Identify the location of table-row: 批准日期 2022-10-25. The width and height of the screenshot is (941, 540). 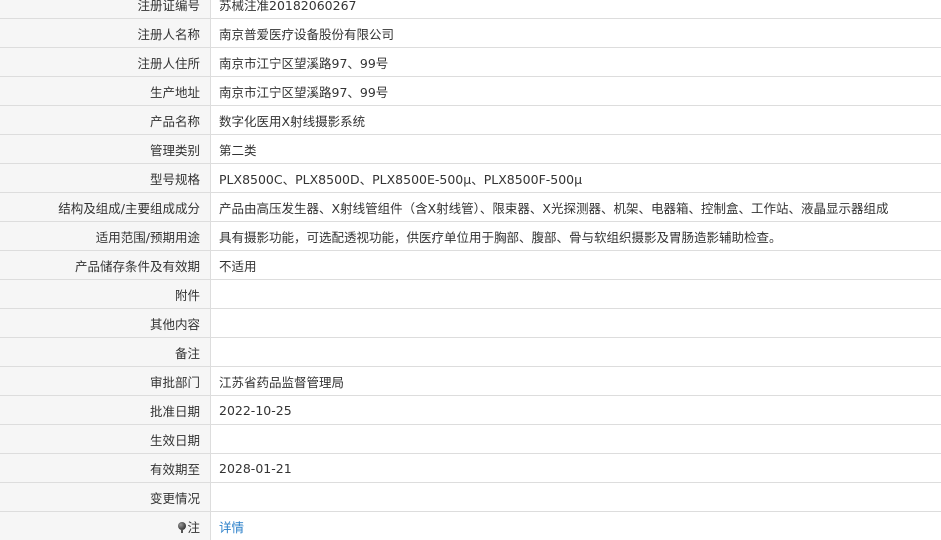
(470, 410).